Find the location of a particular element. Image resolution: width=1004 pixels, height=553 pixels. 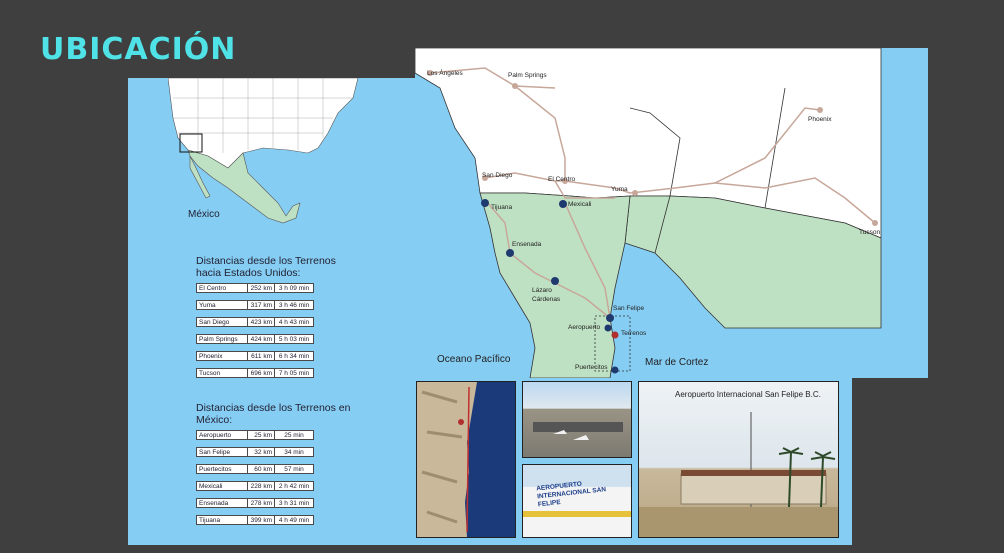

table-row: Tucson 696 km 7 h 05 min is located at coordinates (255, 373).